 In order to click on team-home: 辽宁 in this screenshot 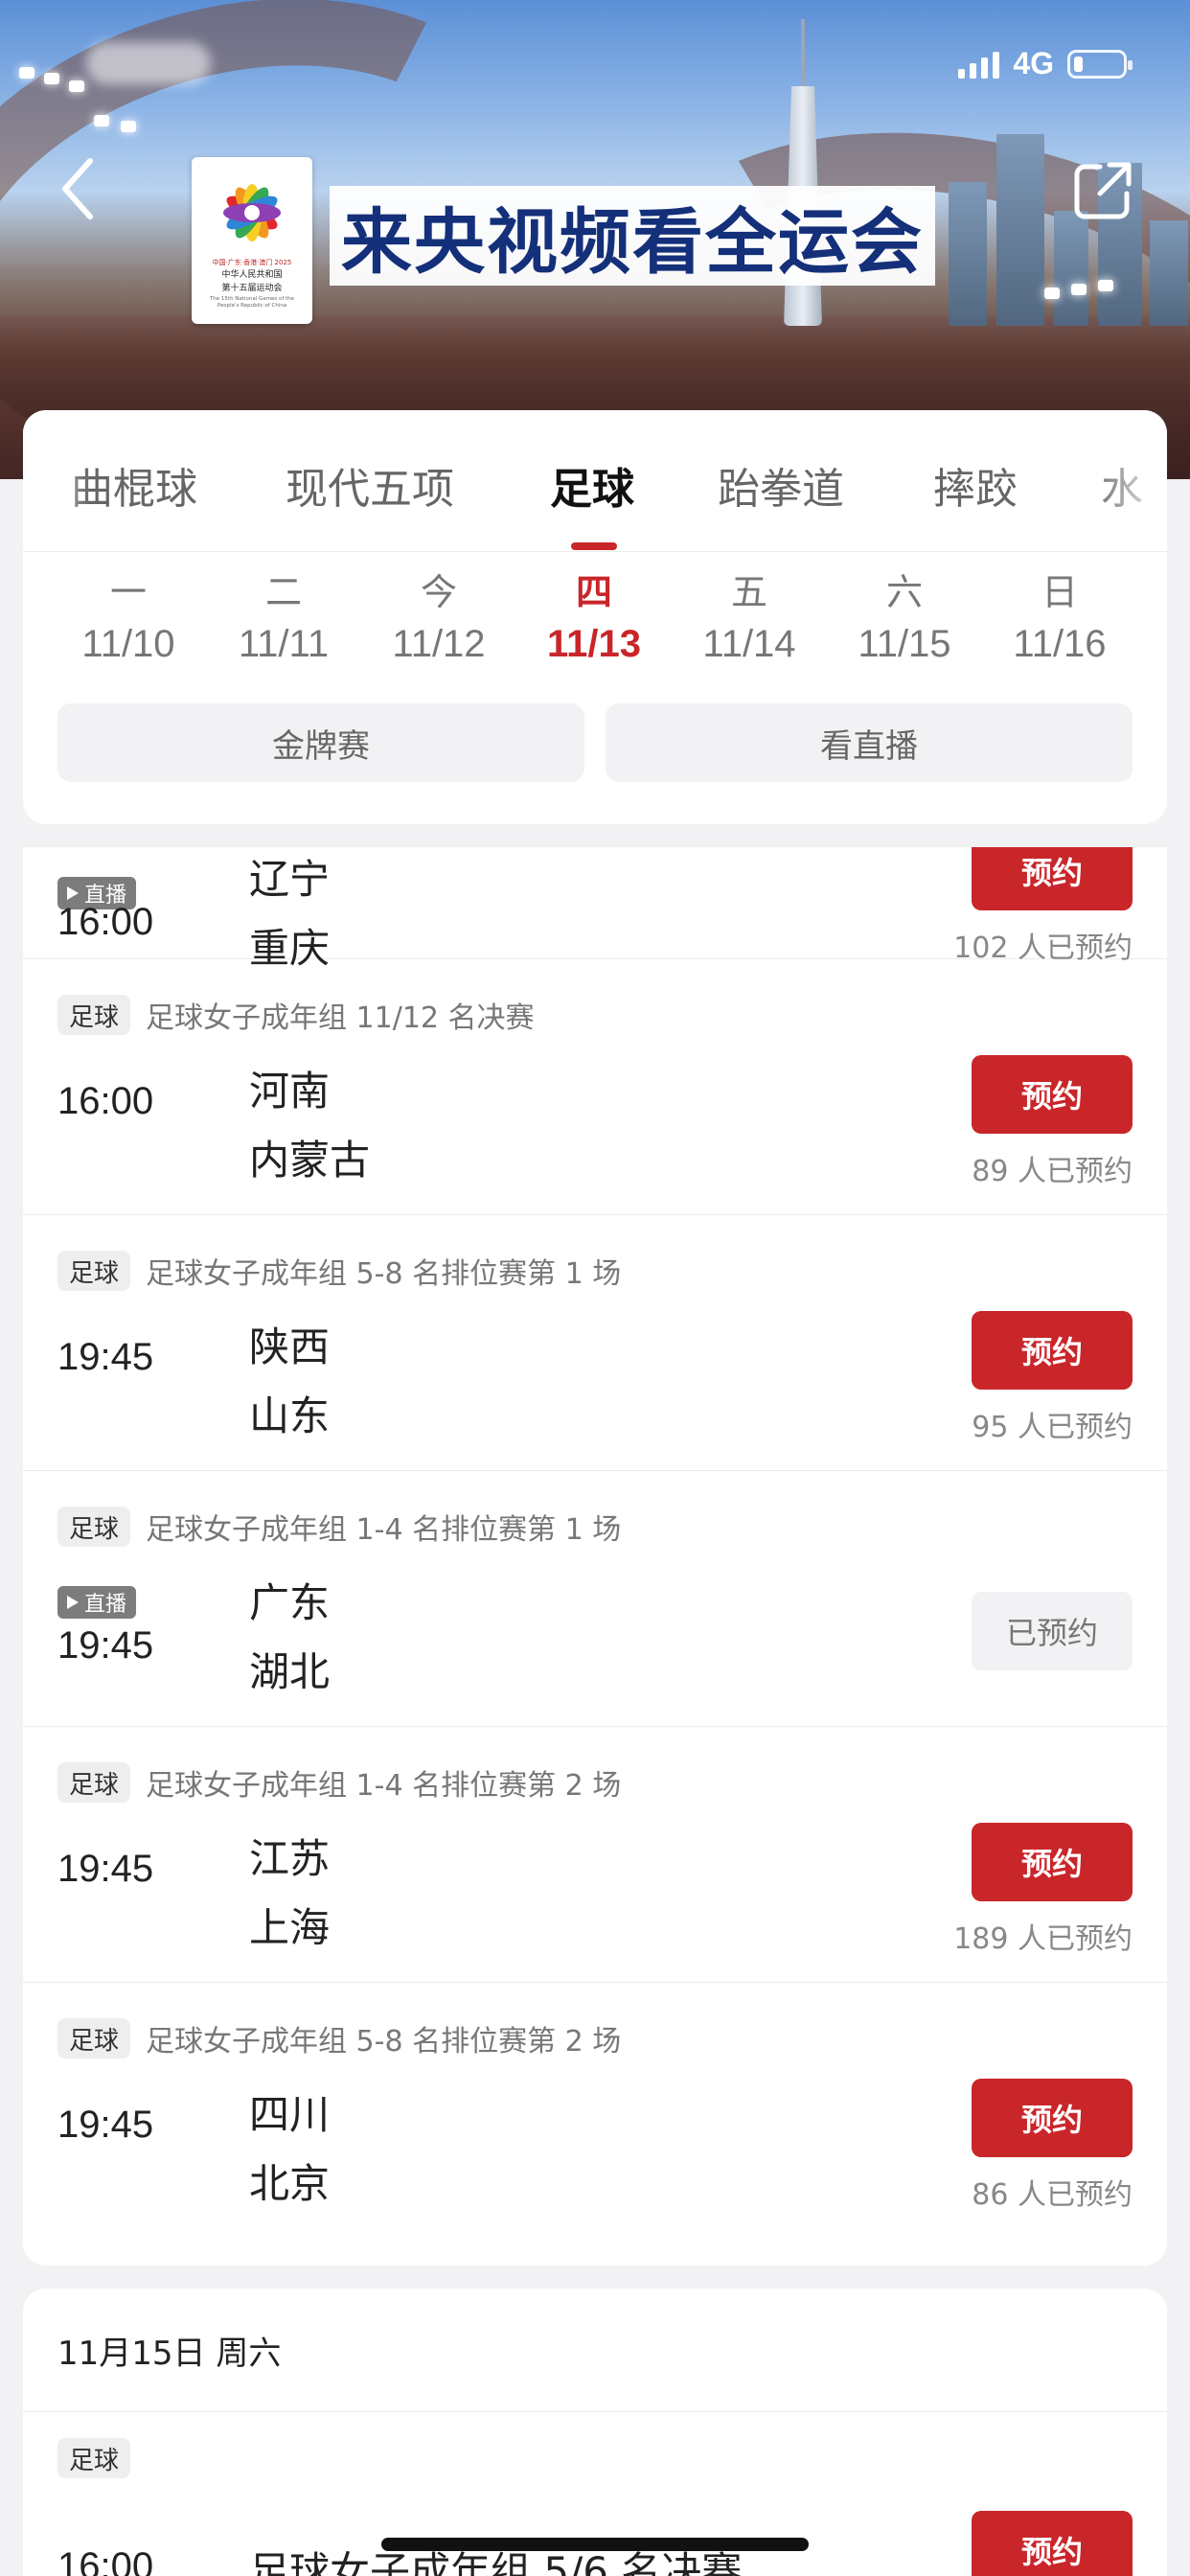, I will do `click(290, 879)`.